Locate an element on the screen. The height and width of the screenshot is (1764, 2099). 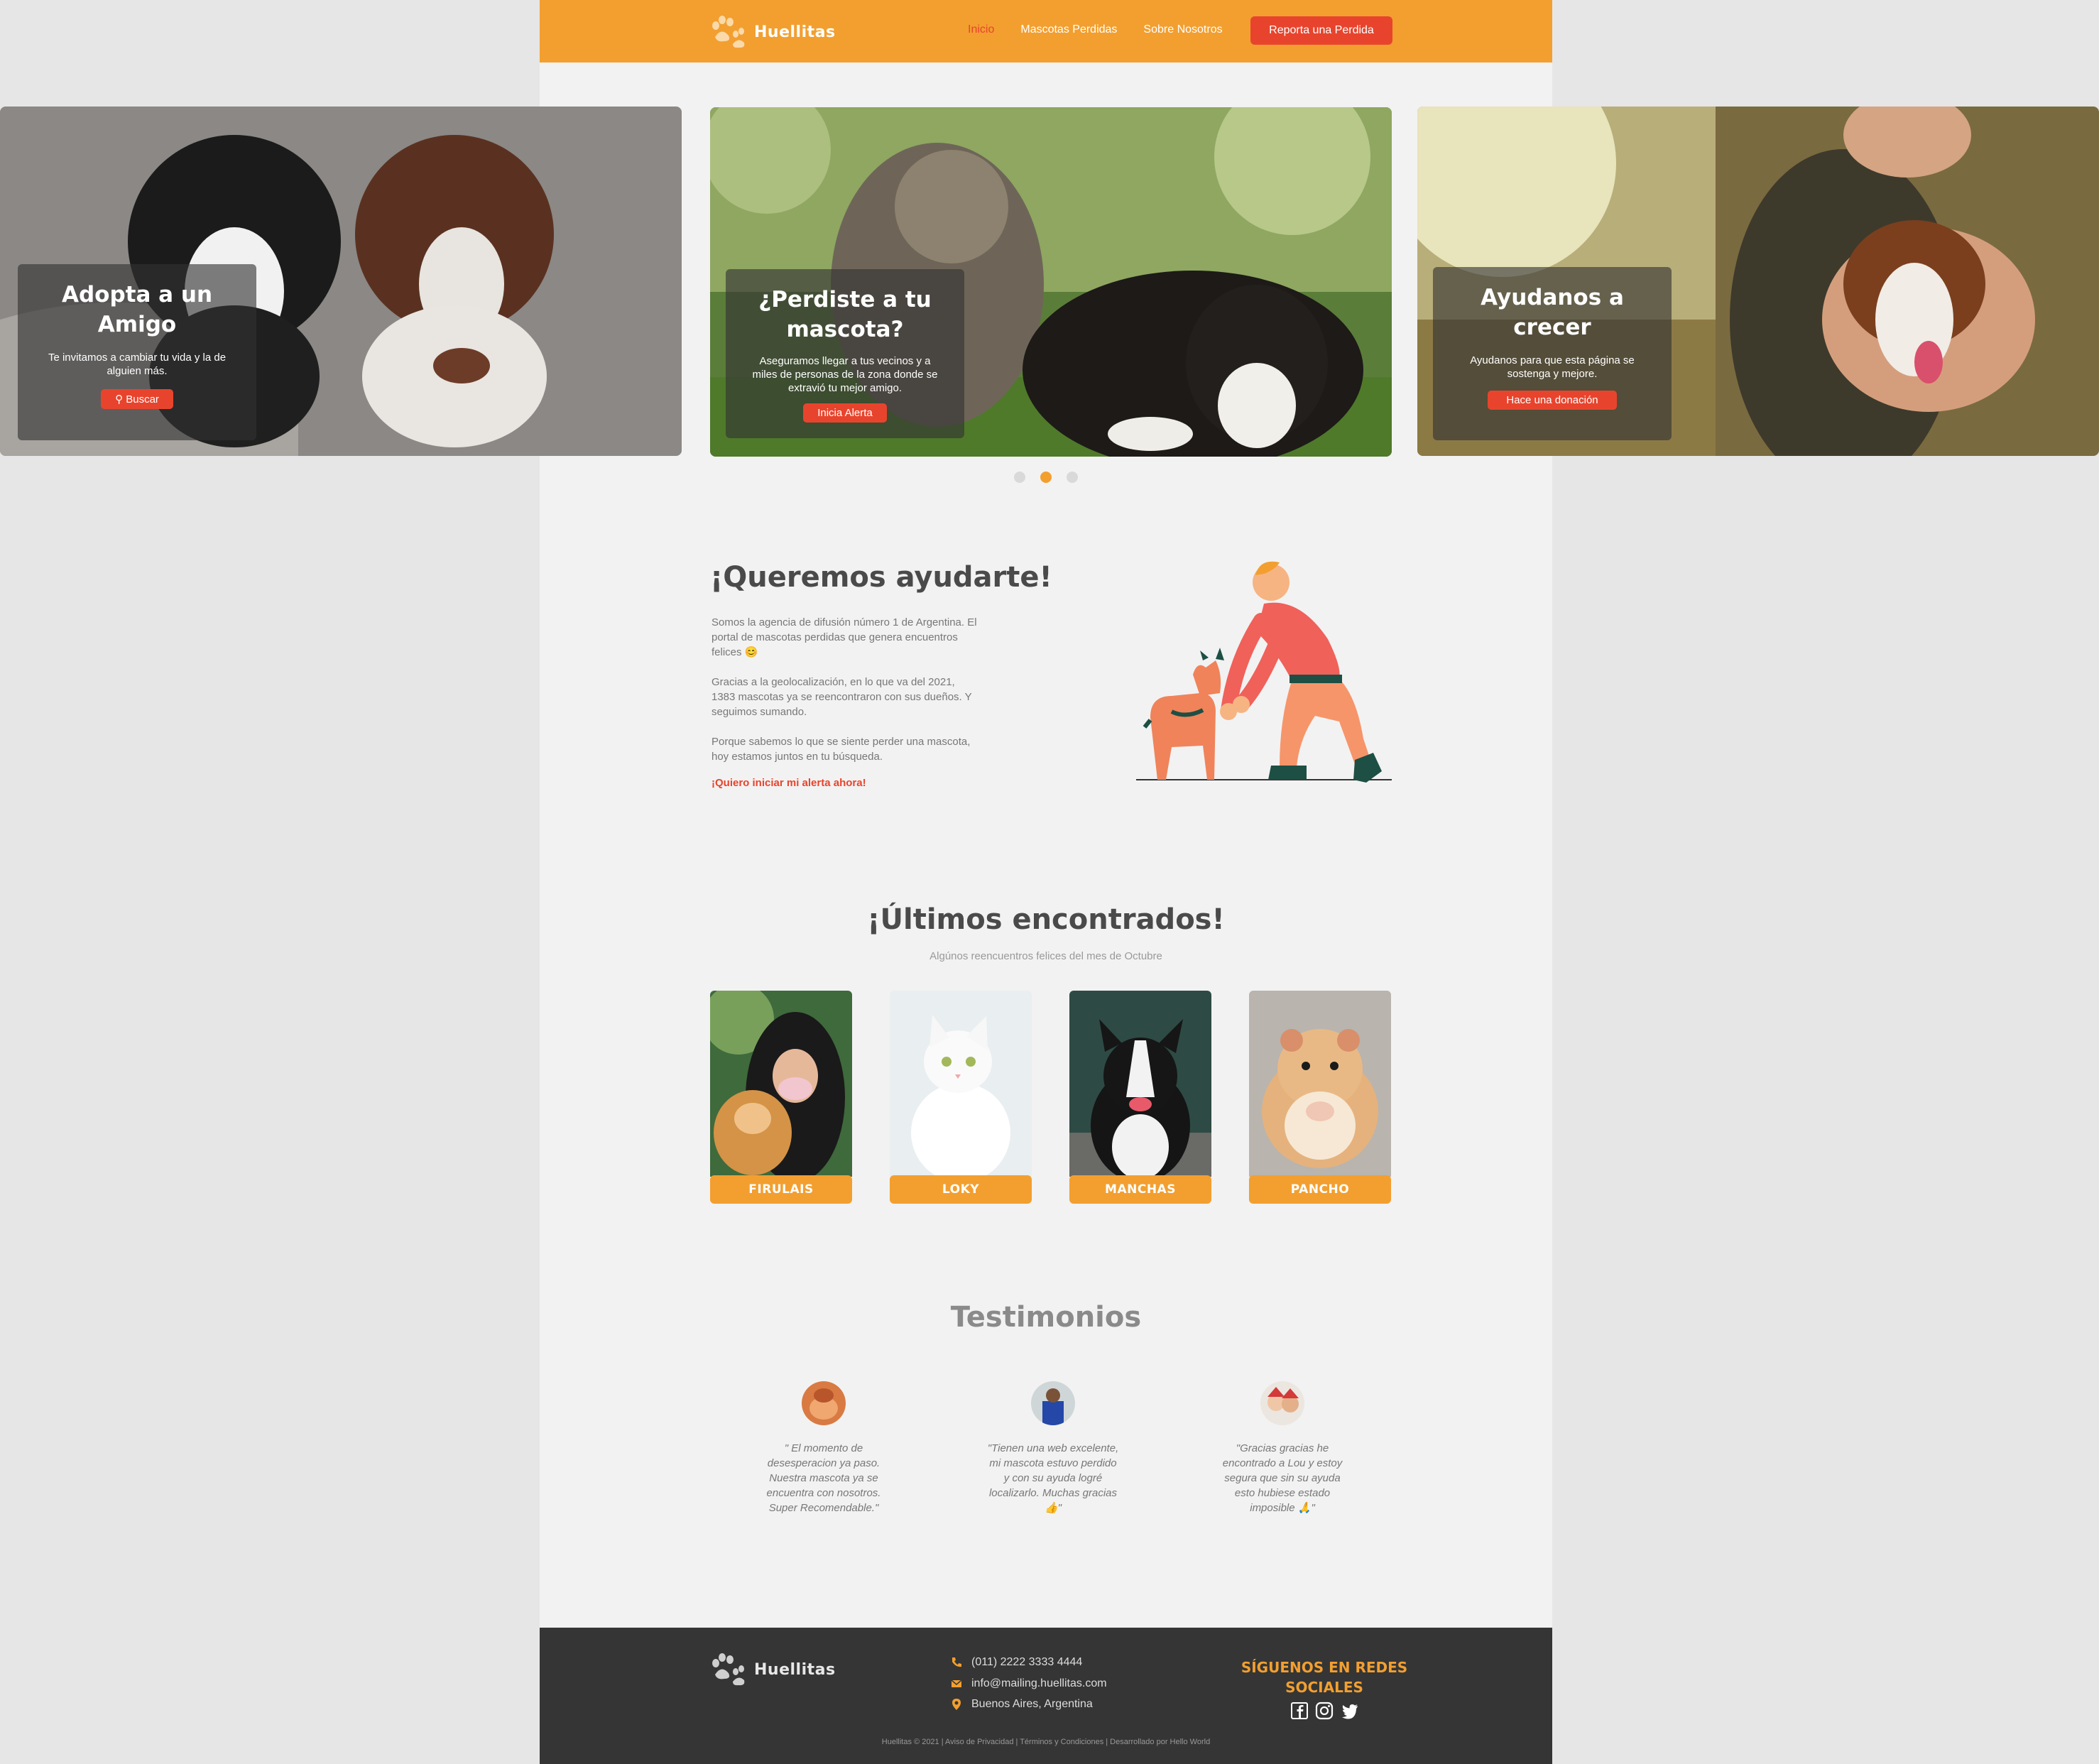
footer-email: info@mailing.huellitas.com is located at coordinates (1028, 1684).